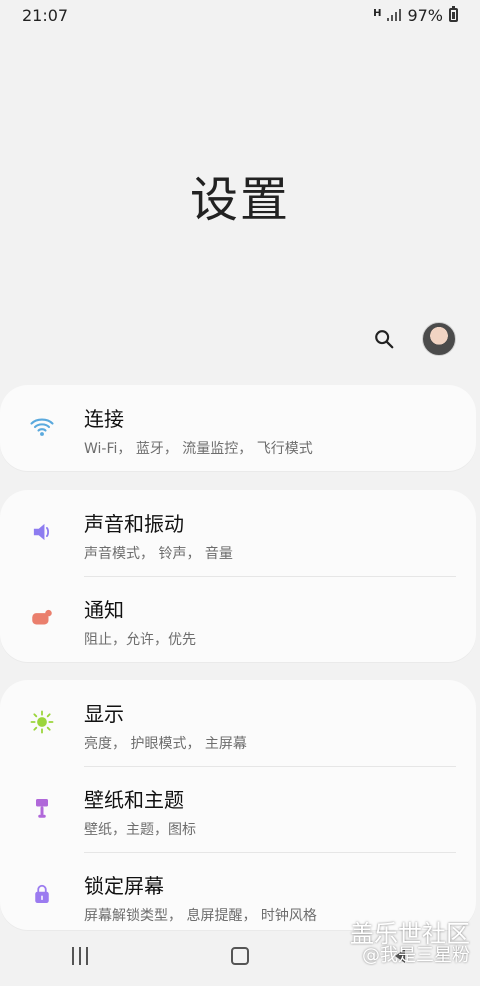  What do you see at coordinates (42, 618) in the screenshot?
I see `notification-icon` at bounding box center [42, 618].